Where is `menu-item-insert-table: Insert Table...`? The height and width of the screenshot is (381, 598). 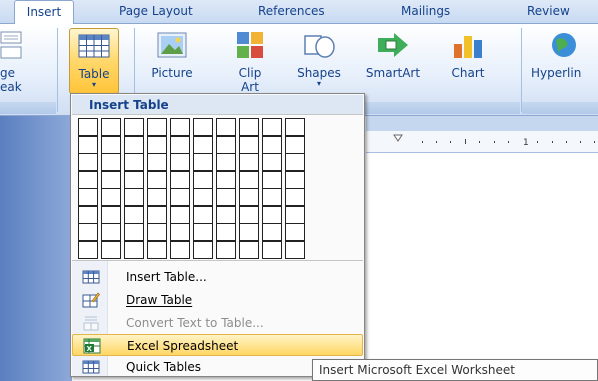
menu-item-insert-table: Insert Table... is located at coordinates (217, 277).